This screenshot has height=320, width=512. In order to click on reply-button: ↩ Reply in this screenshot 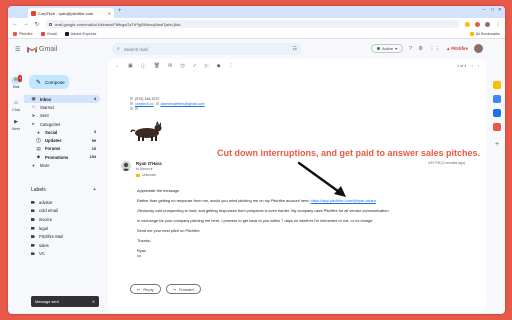, I will do `click(145, 289)`.